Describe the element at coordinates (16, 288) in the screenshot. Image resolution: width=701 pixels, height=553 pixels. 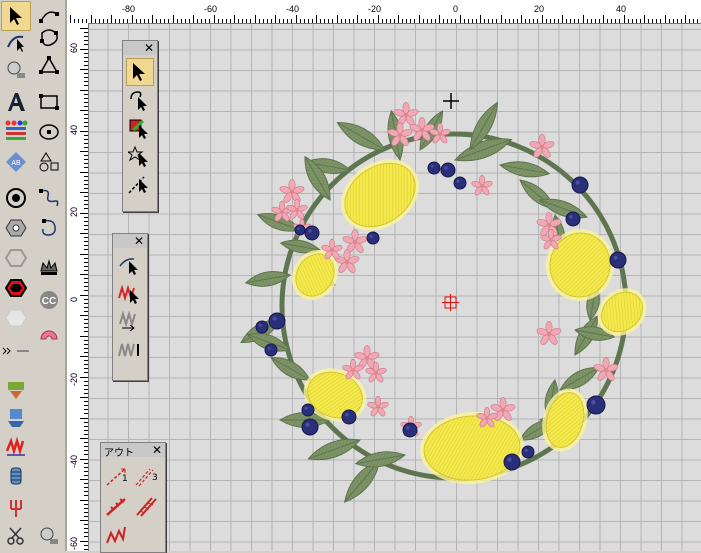
I see `hexagon-fill-button` at that location.